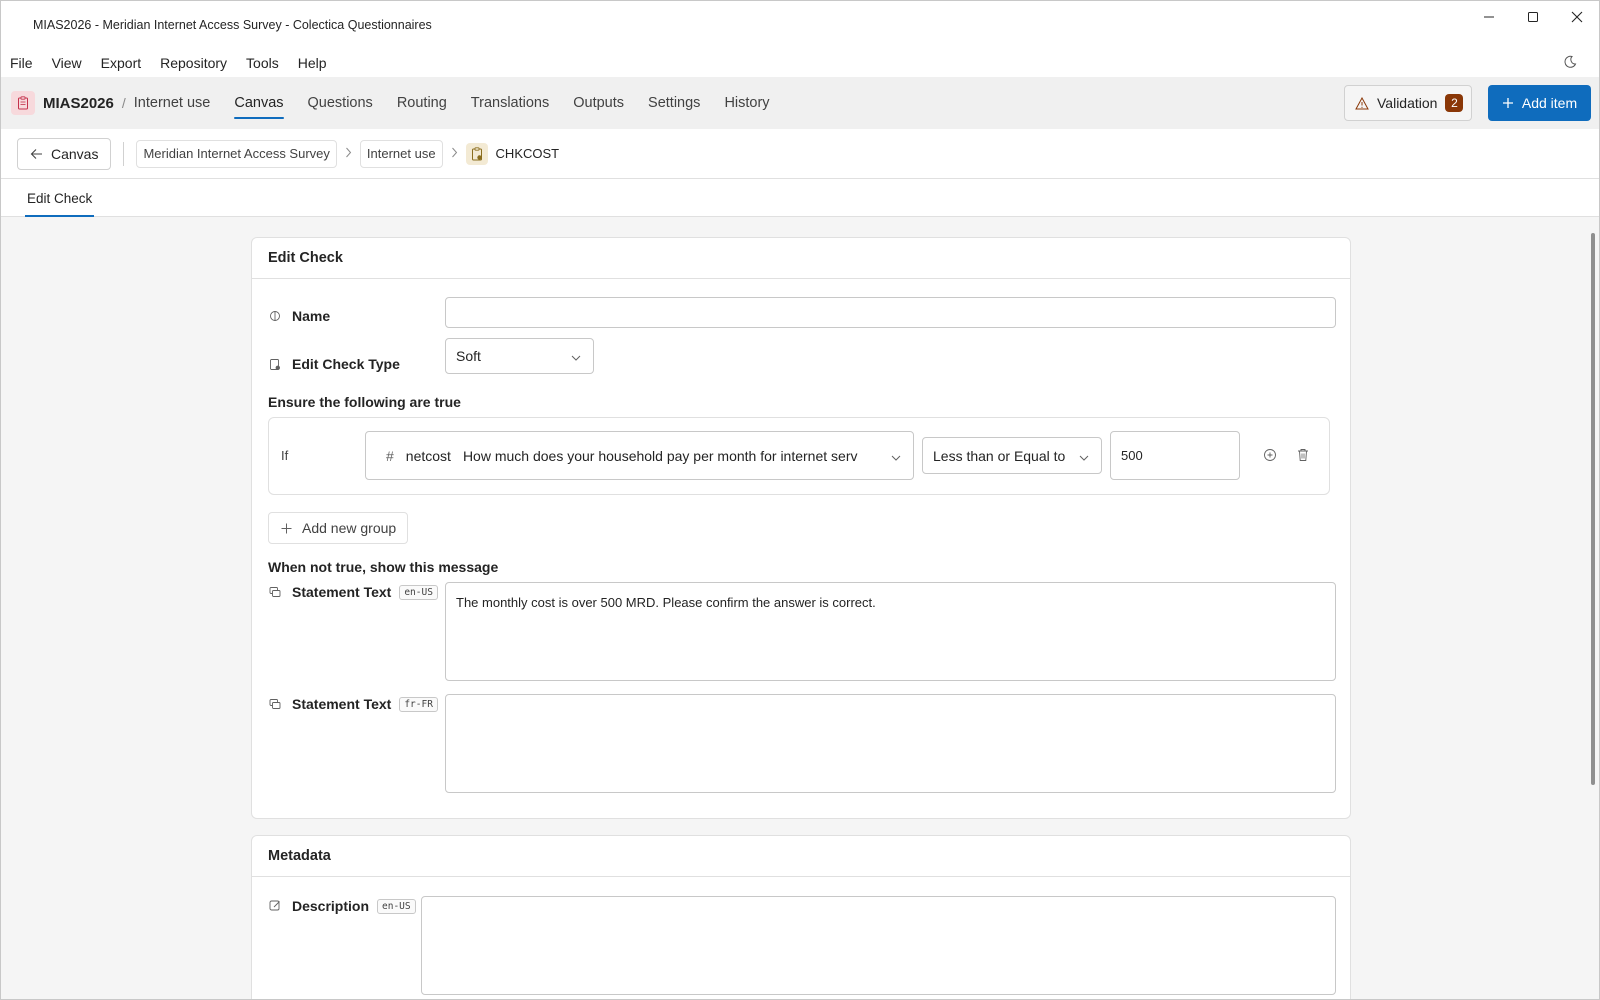 The width and height of the screenshot is (1600, 1000). I want to click on metadata-card: Metadata Description en-US, so click(801, 917).